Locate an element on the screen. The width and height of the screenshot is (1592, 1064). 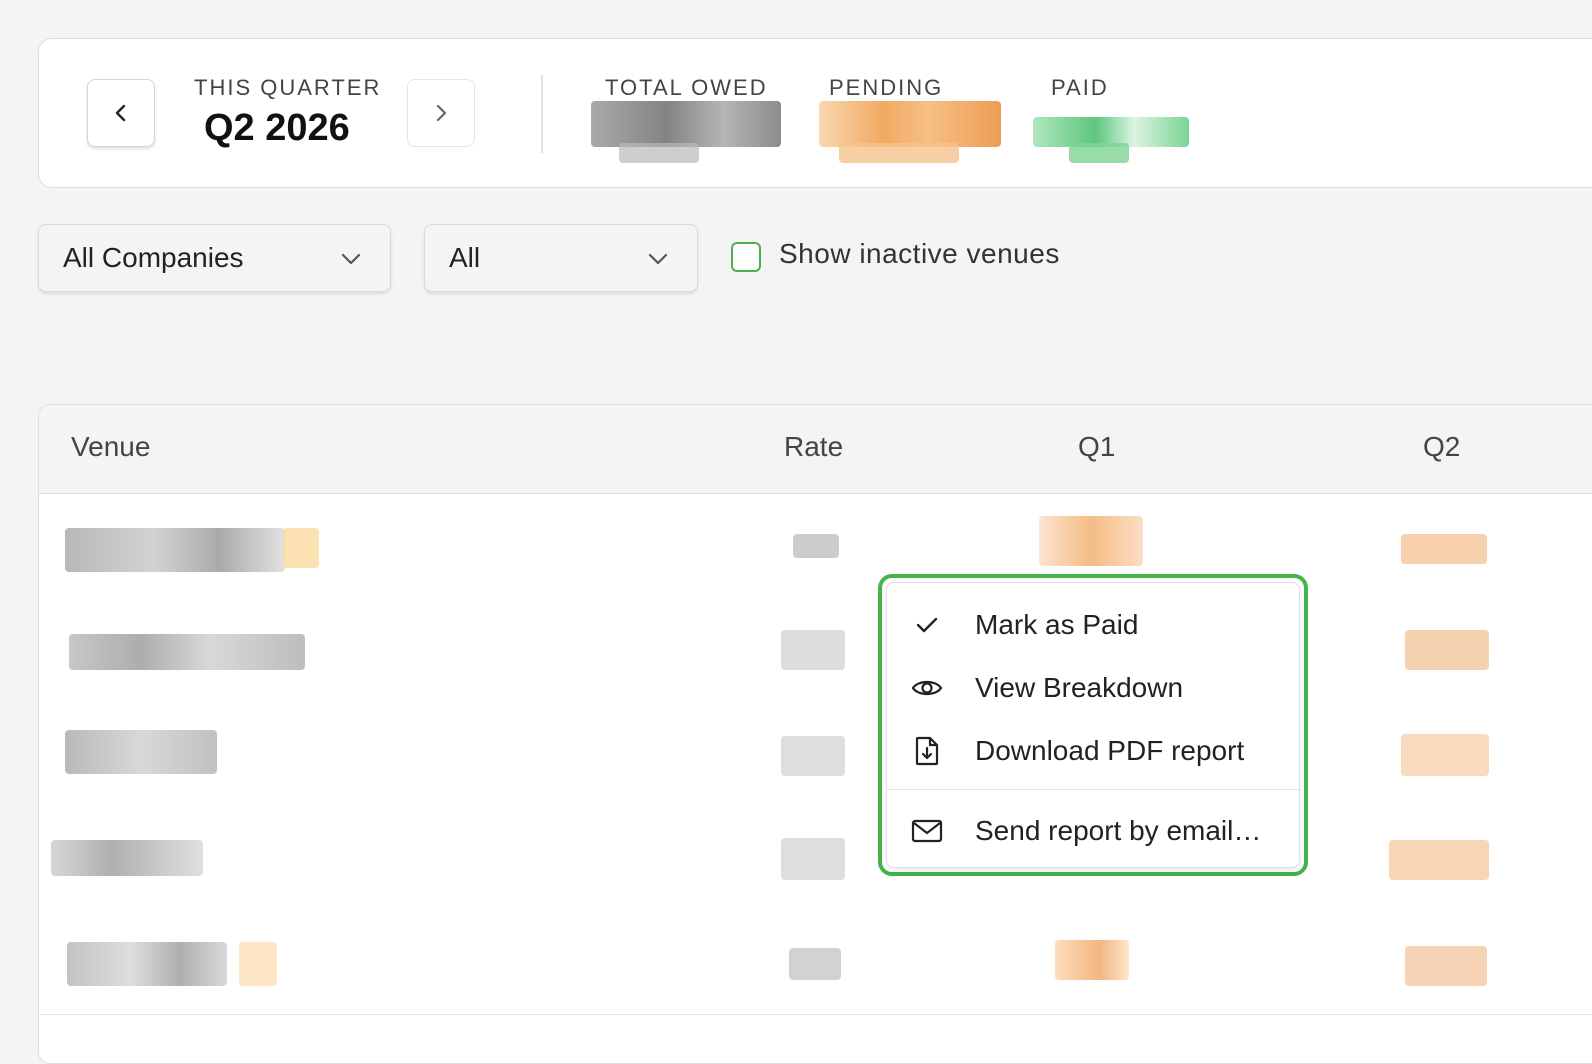
column-header-q2: Q2 is located at coordinates (1441, 447).